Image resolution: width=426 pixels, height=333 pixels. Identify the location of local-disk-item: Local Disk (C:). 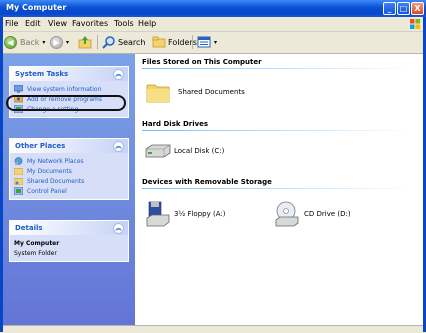
(184, 151).